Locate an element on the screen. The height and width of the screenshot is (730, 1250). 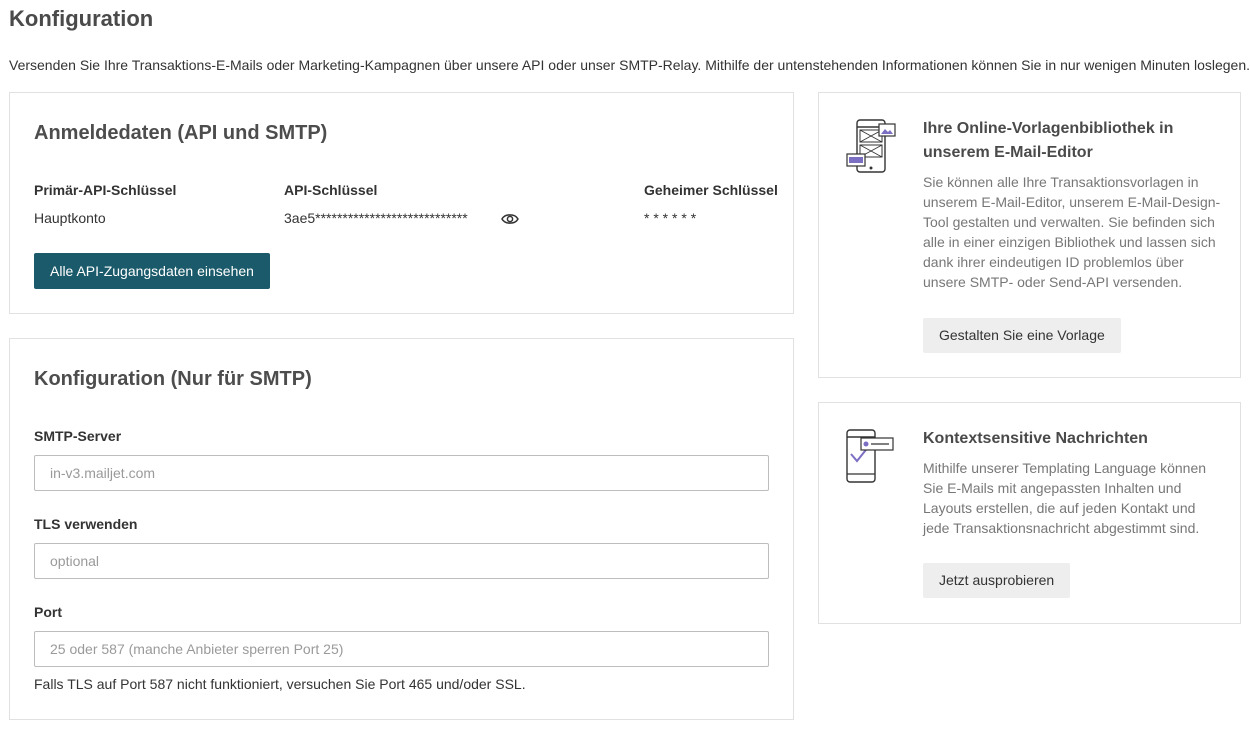
primary-key-header: Primär-API-Schlüssel is located at coordinates (105, 190).